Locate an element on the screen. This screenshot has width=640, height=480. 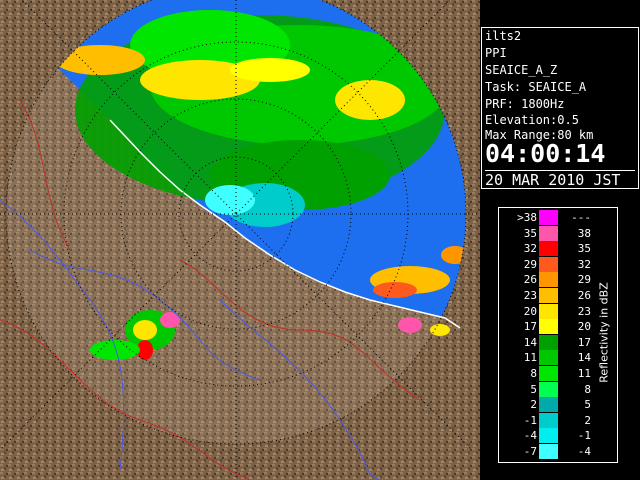
scan-type: PPI is located at coordinates (496, 53).